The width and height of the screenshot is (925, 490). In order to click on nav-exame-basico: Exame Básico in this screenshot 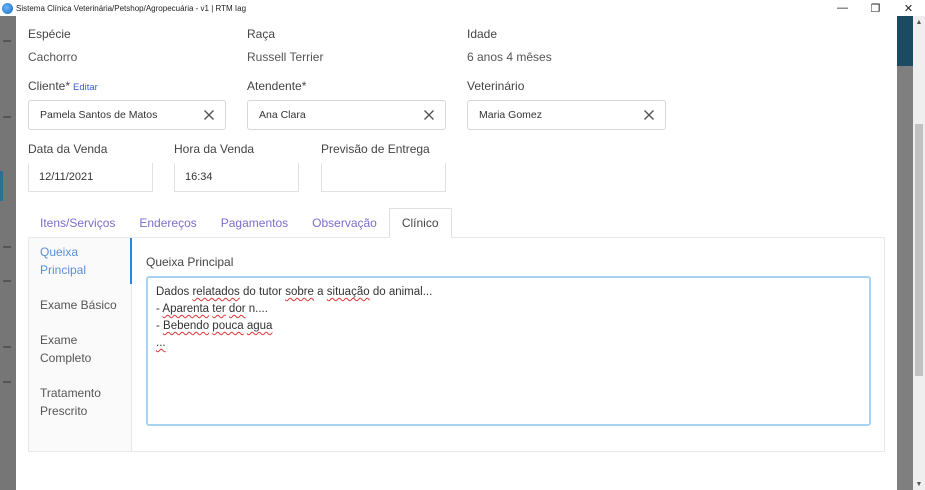, I will do `click(84, 306)`.